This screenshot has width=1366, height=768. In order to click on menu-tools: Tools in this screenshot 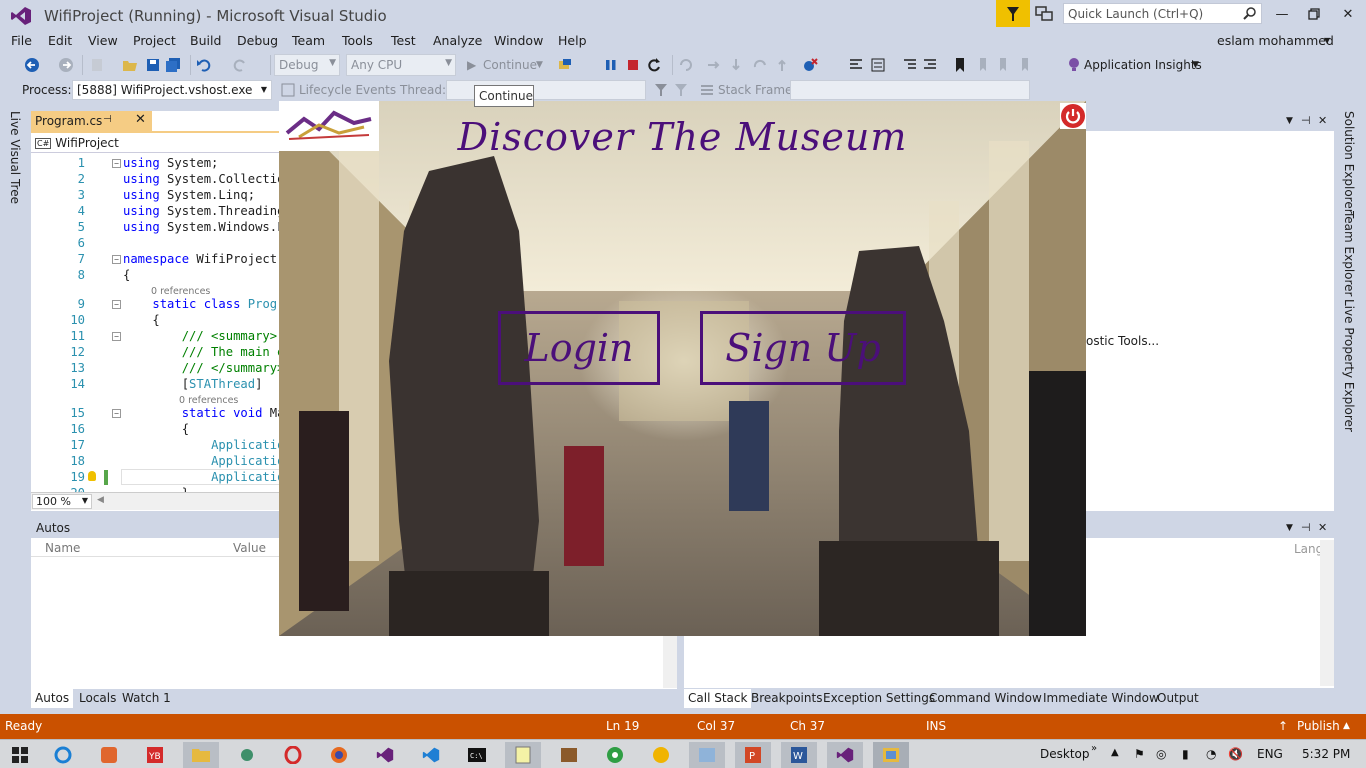, I will do `click(357, 40)`.